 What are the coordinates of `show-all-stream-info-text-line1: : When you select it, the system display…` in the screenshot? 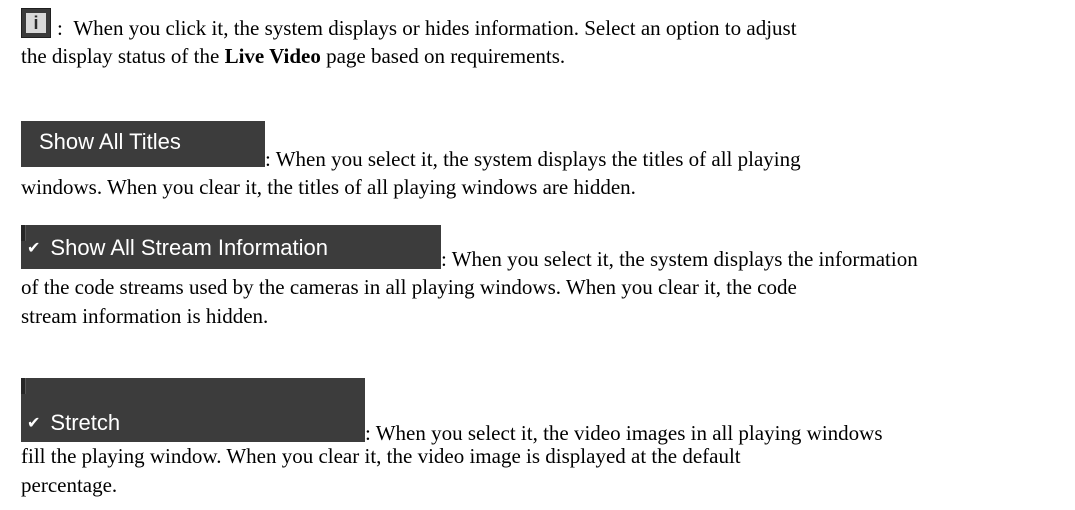 It's located at (679, 259).